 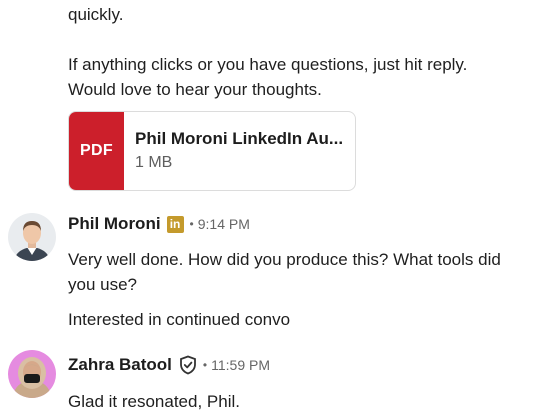 What do you see at coordinates (188, 365) in the screenshot?
I see `verified-shield-icon` at bounding box center [188, 365].